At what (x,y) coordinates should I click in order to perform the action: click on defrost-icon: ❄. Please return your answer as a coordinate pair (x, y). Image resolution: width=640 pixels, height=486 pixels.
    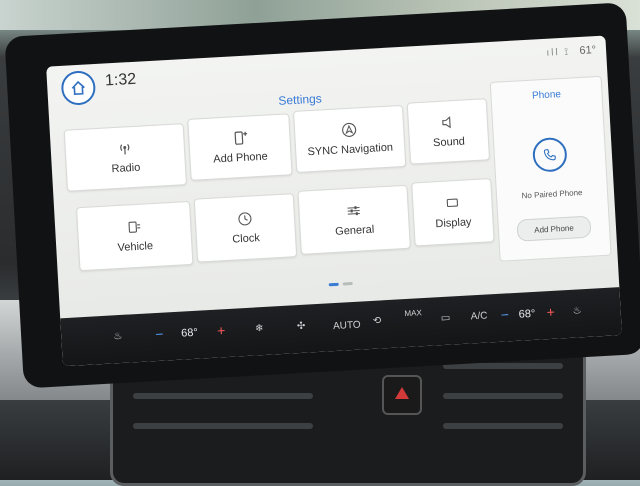
    Looking at the image, I should click on (259, 328).